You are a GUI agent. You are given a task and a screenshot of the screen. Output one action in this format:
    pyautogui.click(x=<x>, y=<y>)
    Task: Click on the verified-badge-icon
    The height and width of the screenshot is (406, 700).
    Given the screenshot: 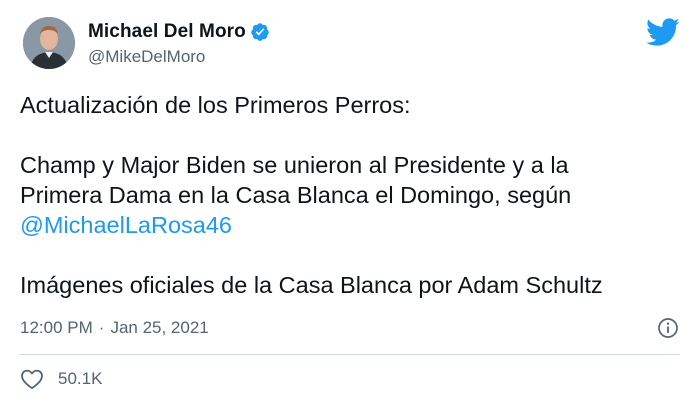 What is the action you would take?
    pyautogui.click(x=260, y=32)
    